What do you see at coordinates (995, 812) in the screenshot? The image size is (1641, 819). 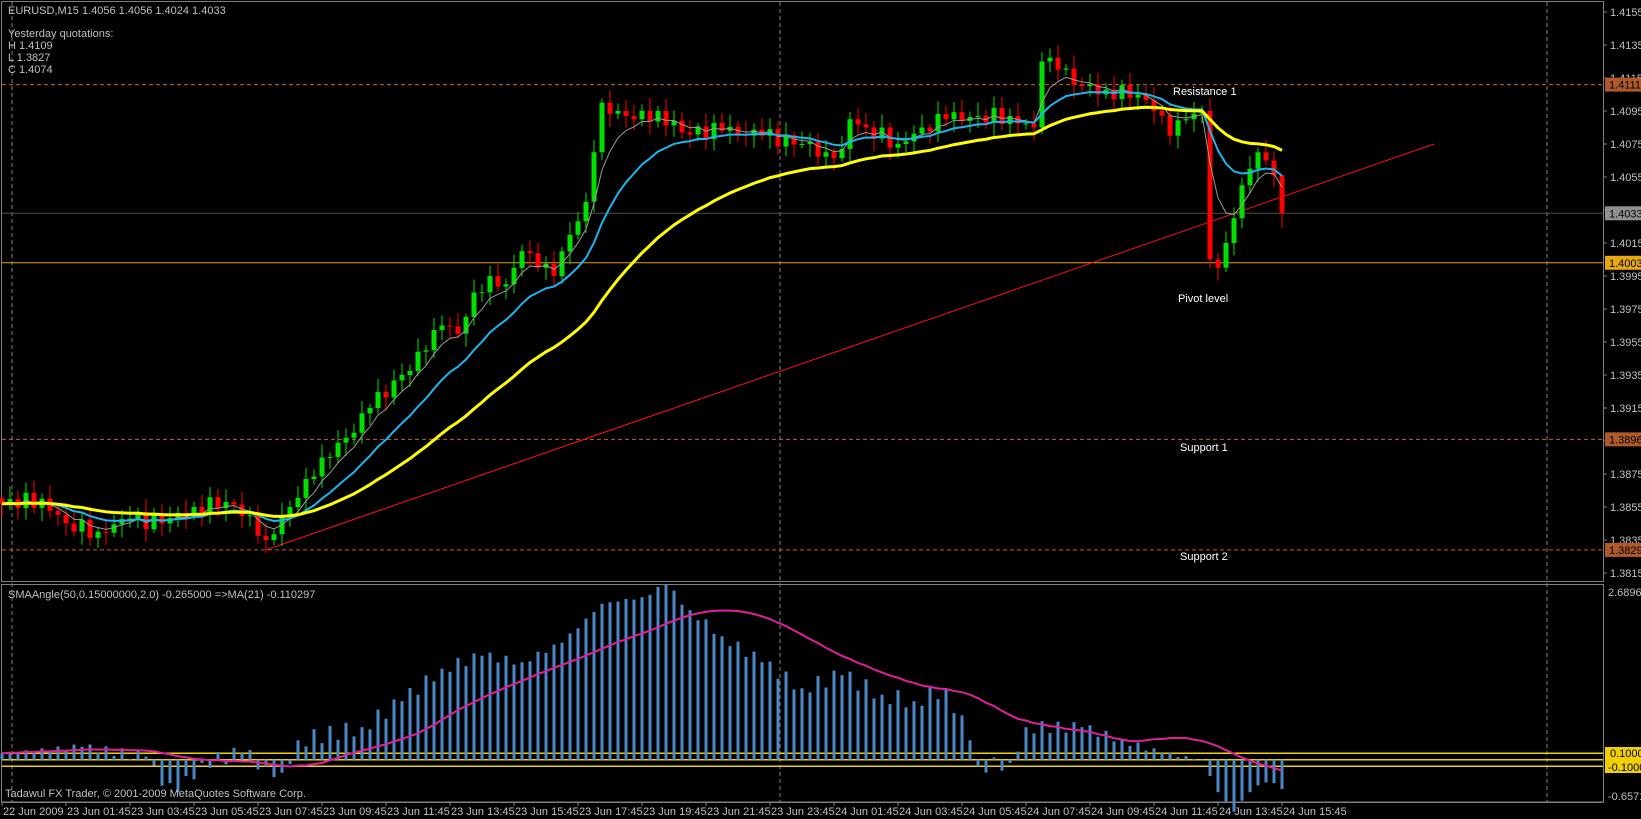 I see `time-tick-label: 24 Jun 05:45` at bounding box center [995, 812].